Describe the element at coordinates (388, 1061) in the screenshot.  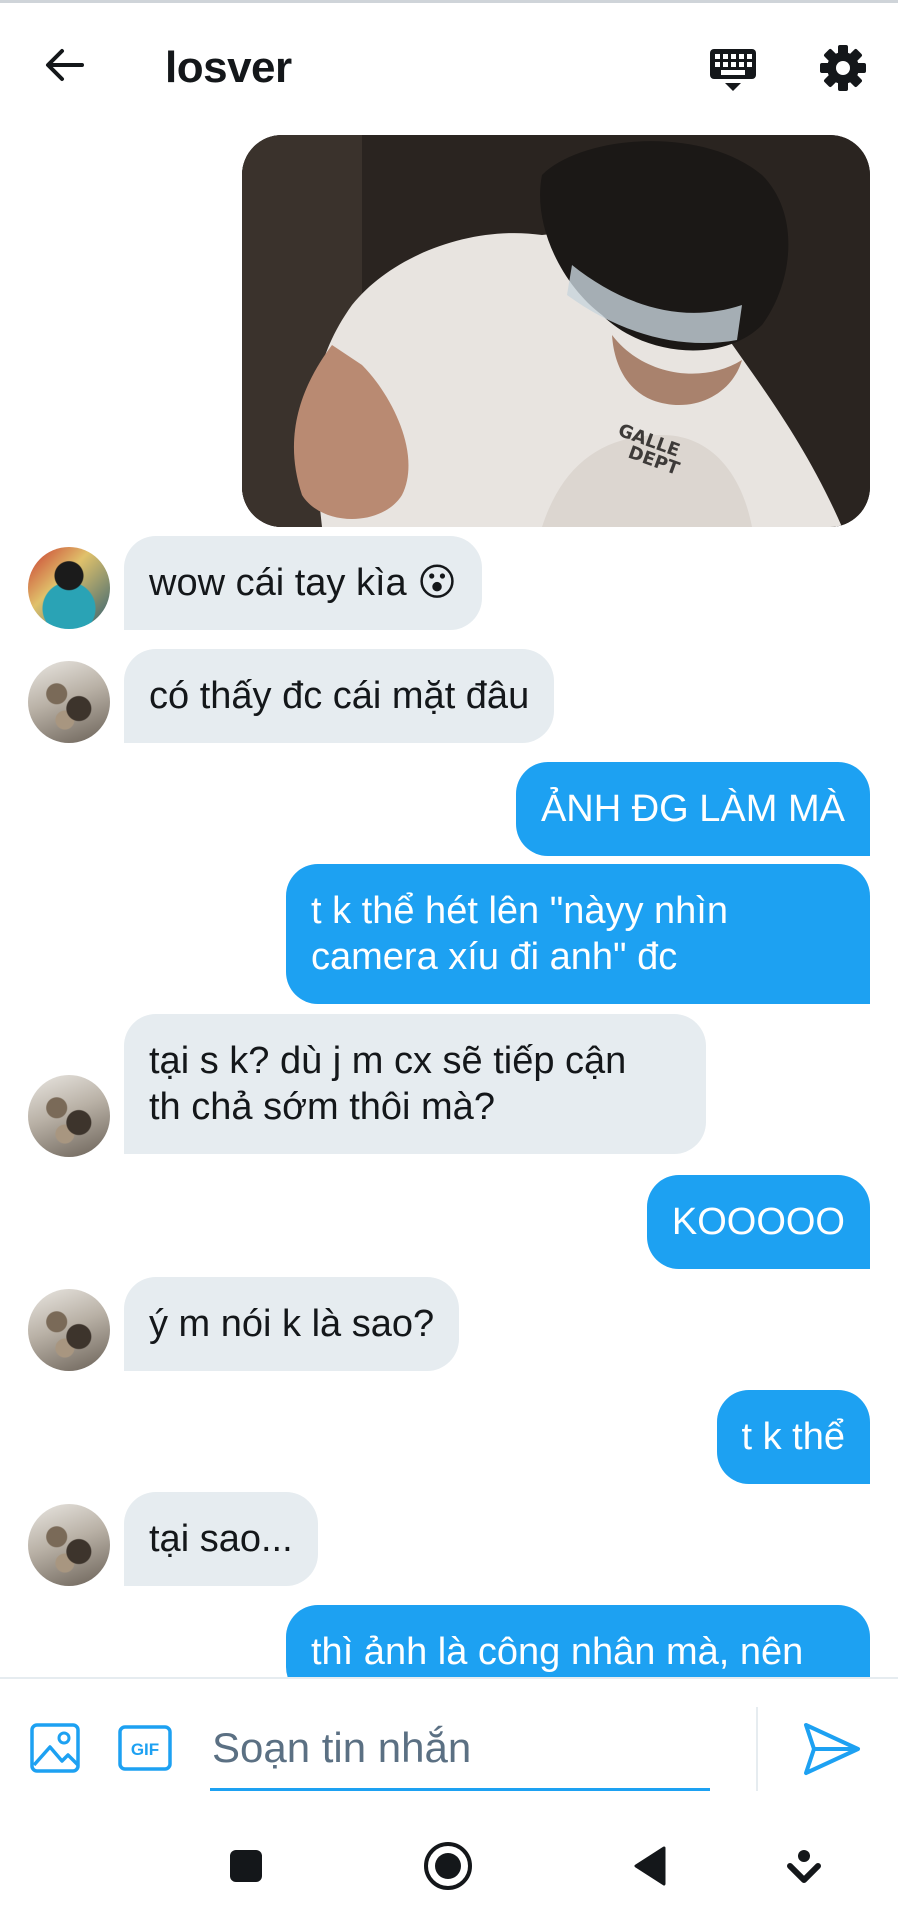
I see `message-line: tại s k? dù j m cx sẽ tiếp cận` at that location.